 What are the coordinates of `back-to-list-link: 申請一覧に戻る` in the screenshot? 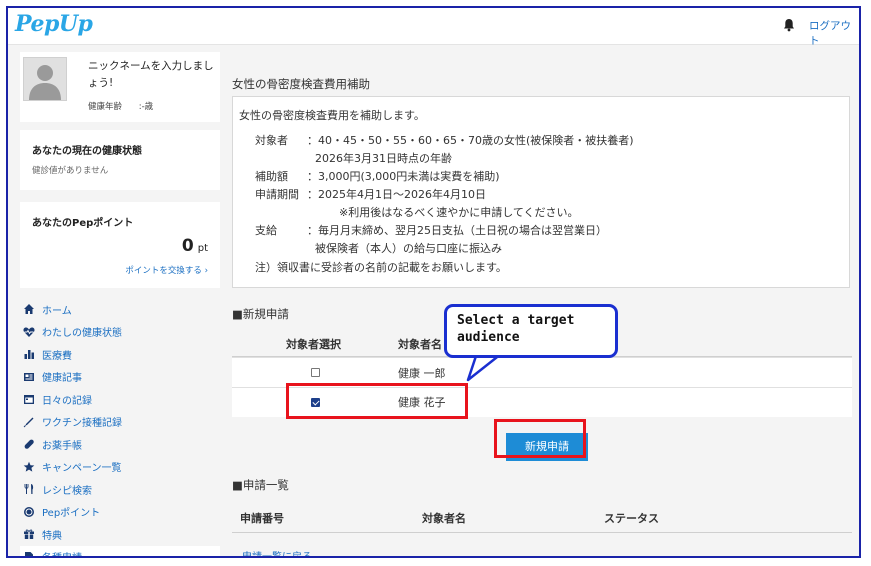 It's located at (277, 552).